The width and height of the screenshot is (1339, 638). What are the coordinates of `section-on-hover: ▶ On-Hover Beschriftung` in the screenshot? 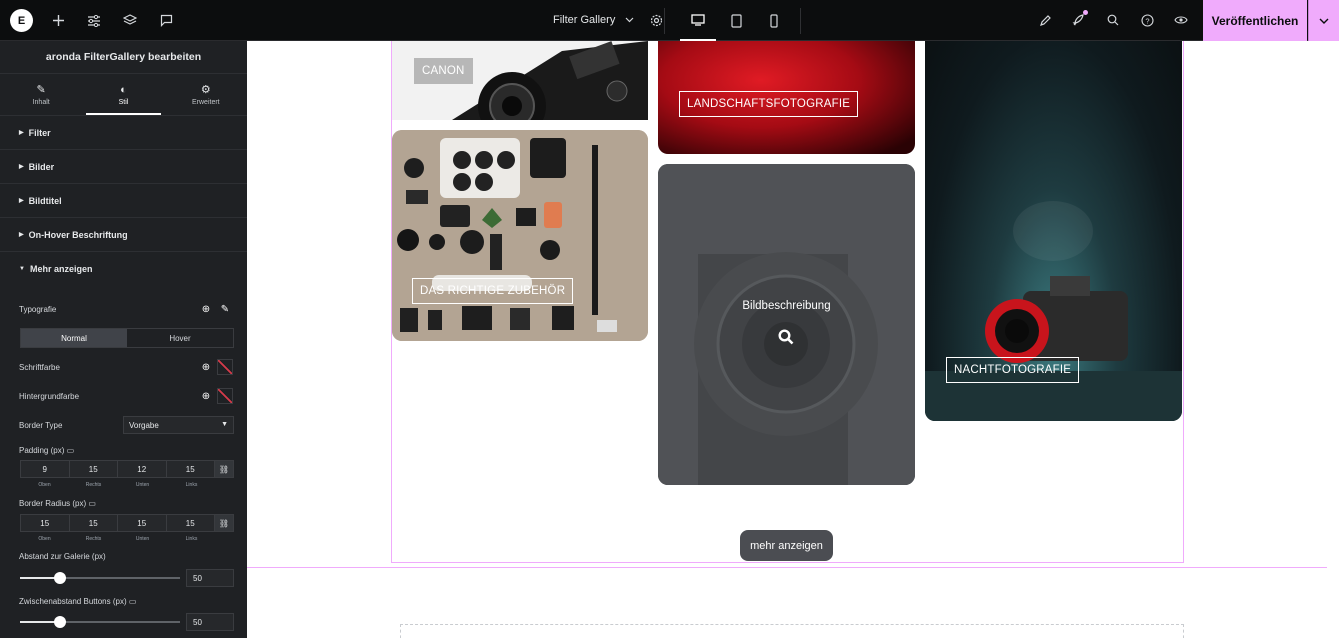 It's located at (123, 235).